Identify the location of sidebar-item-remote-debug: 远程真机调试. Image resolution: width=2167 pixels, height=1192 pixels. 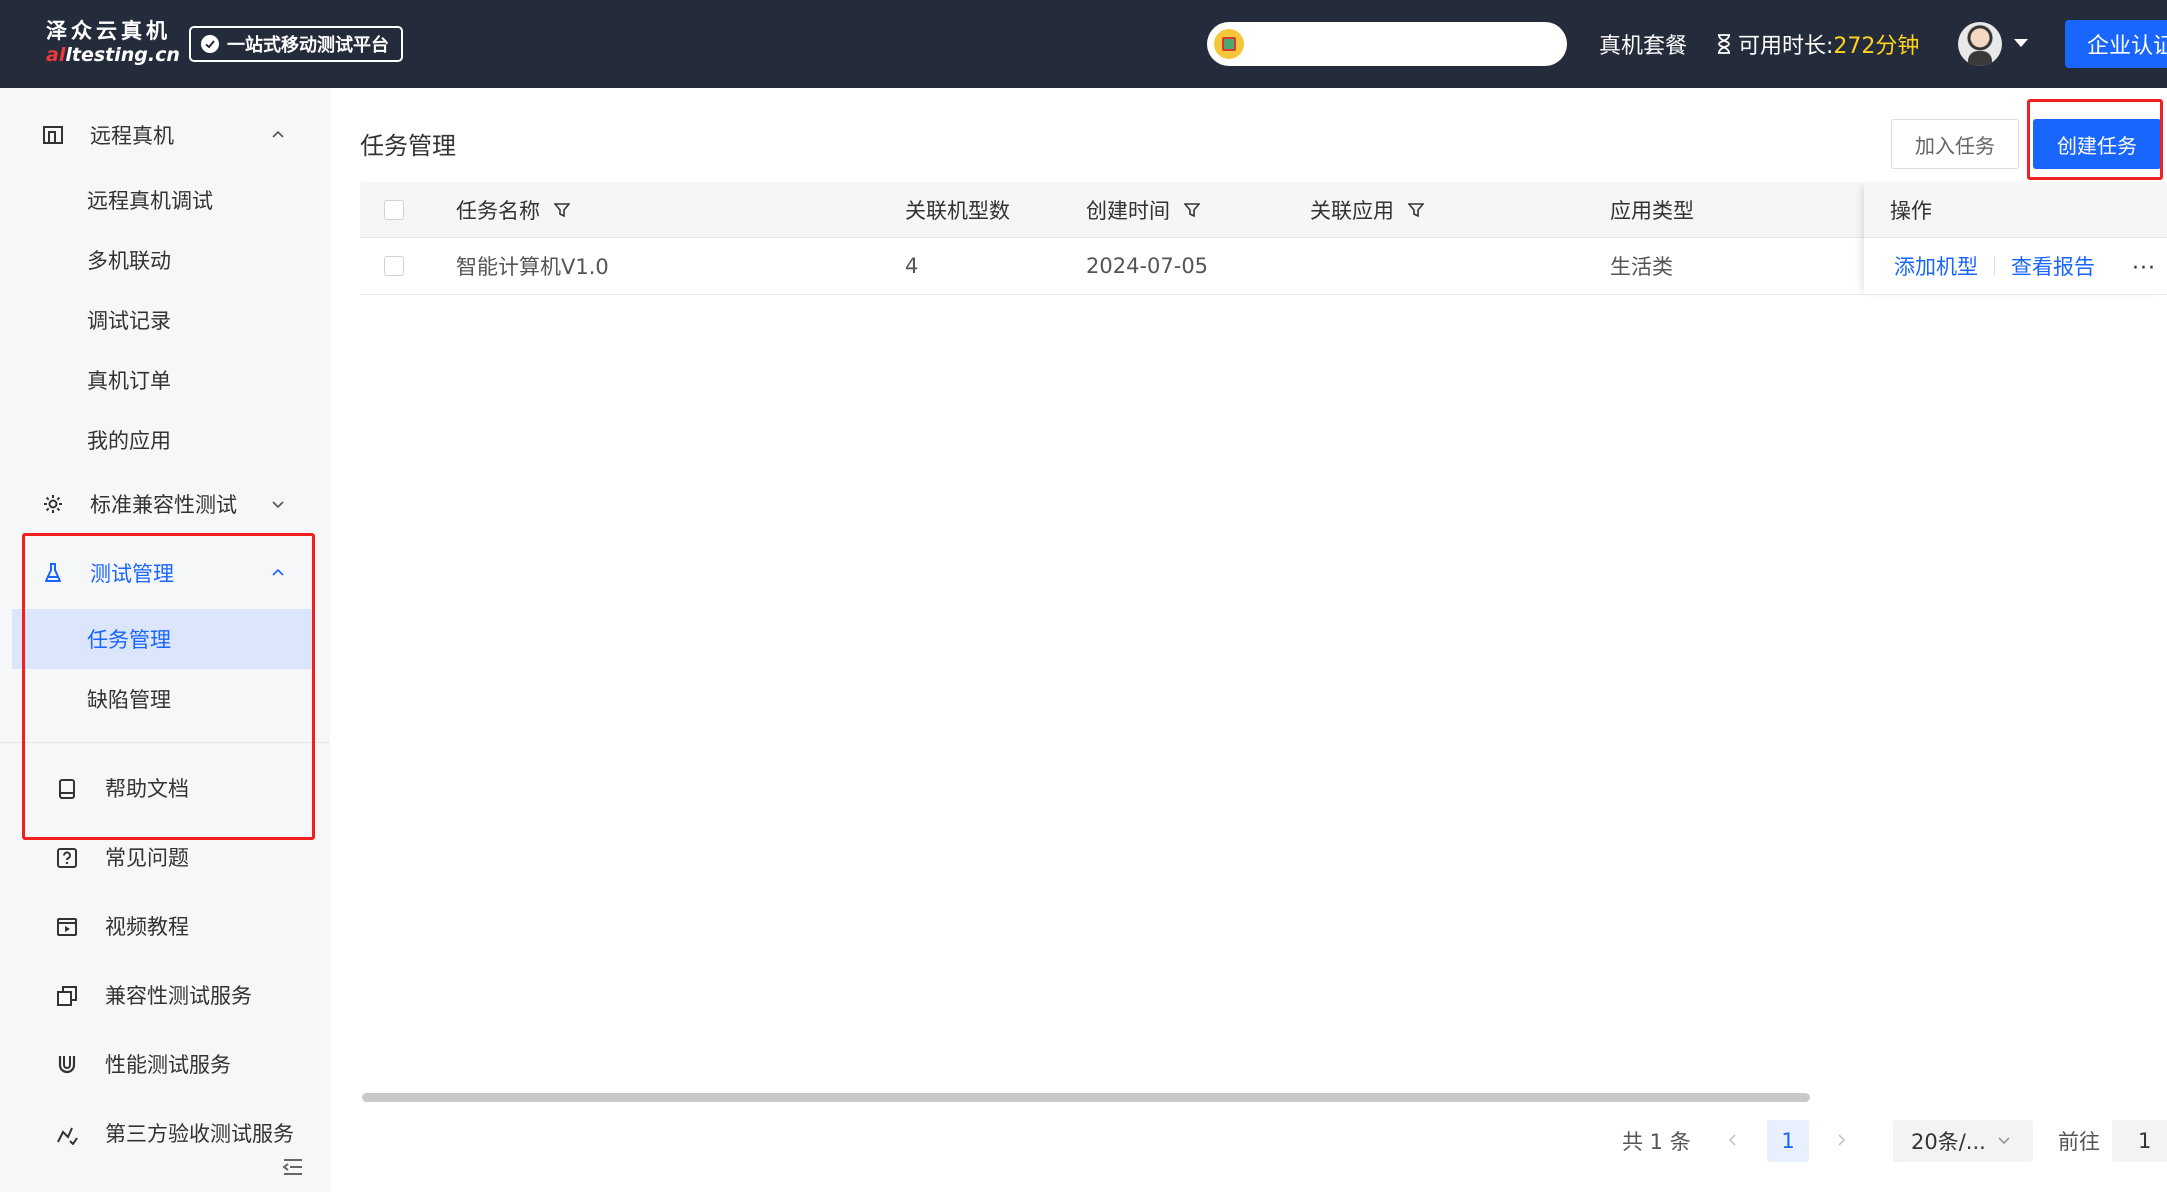
(163, 200).